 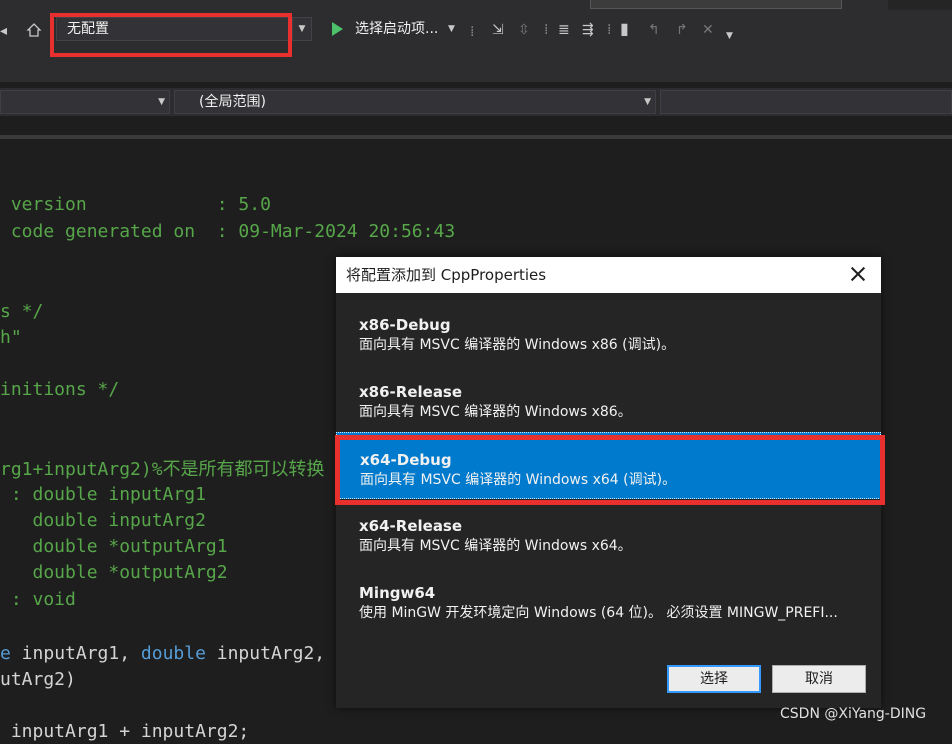 I want to click on code-token: double inputArg2, so click(x=103, y=520).